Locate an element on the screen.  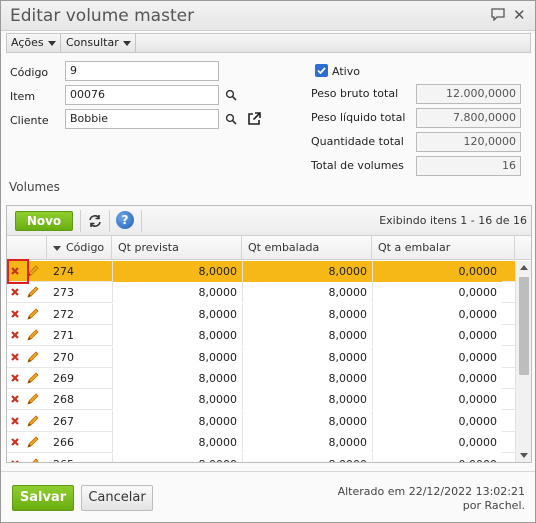
refresh-icon is located at coordinates (95, 221).